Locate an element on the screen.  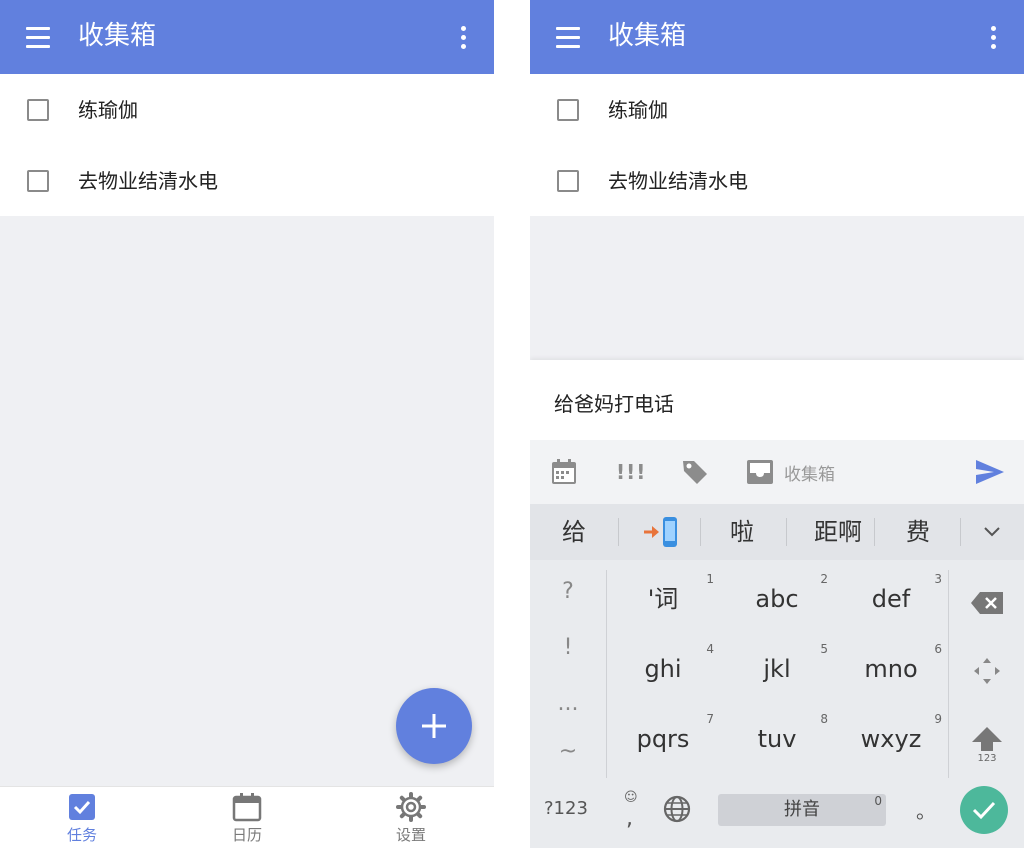
nav-label: 设置 is located at coordinates (410, 835).